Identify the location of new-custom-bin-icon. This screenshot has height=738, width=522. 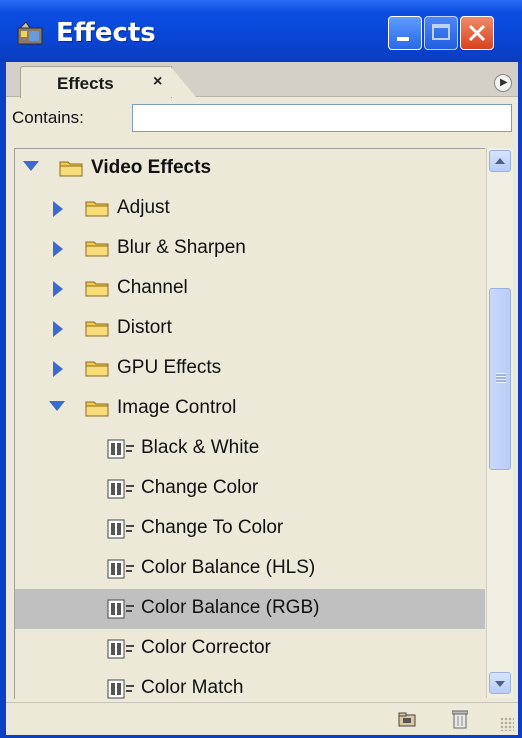
(407, 719).